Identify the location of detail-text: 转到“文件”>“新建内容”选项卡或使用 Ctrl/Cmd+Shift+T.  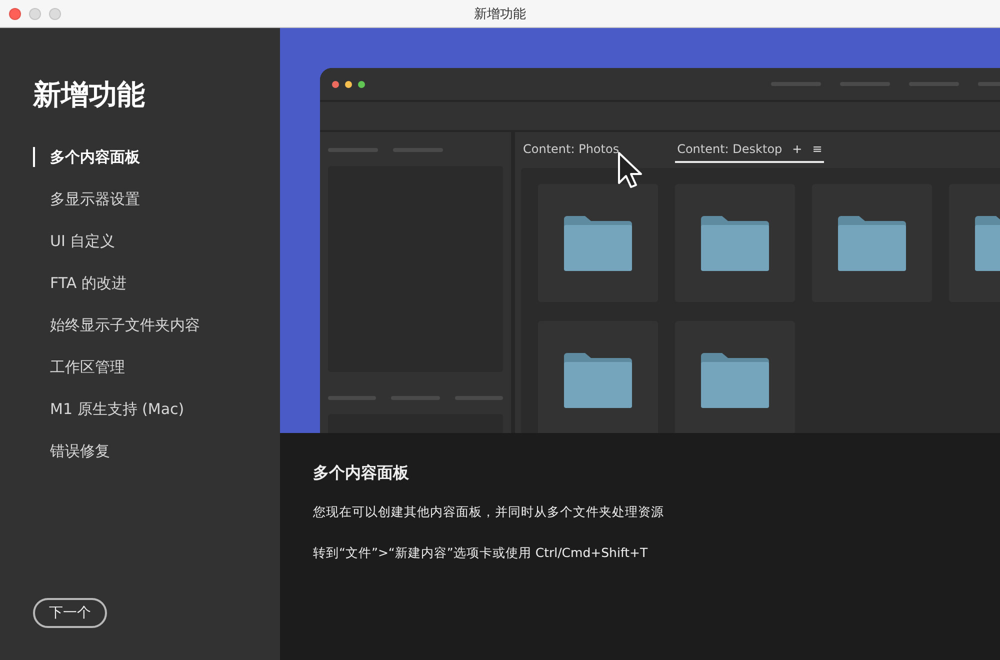
(481, 553).